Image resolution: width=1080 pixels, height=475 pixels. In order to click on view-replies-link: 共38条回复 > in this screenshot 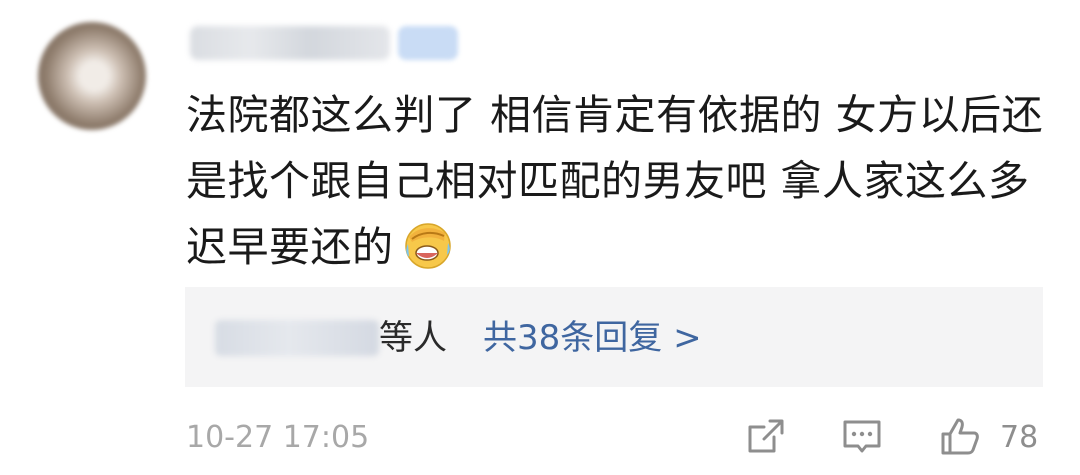, I will do `click(592, 338)`.